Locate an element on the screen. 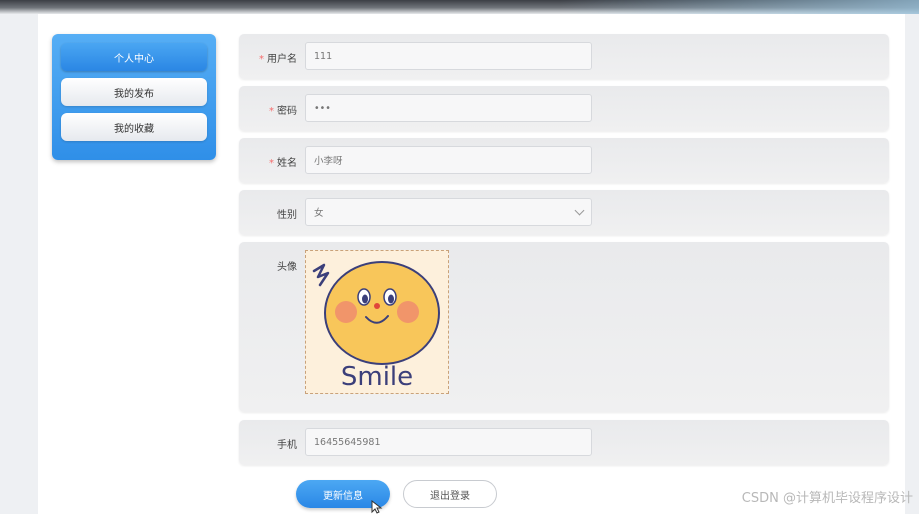 Image resolution: width=919 pixels, height=514 pixels. gender-select: 女 is located at coordinates (448, 212).